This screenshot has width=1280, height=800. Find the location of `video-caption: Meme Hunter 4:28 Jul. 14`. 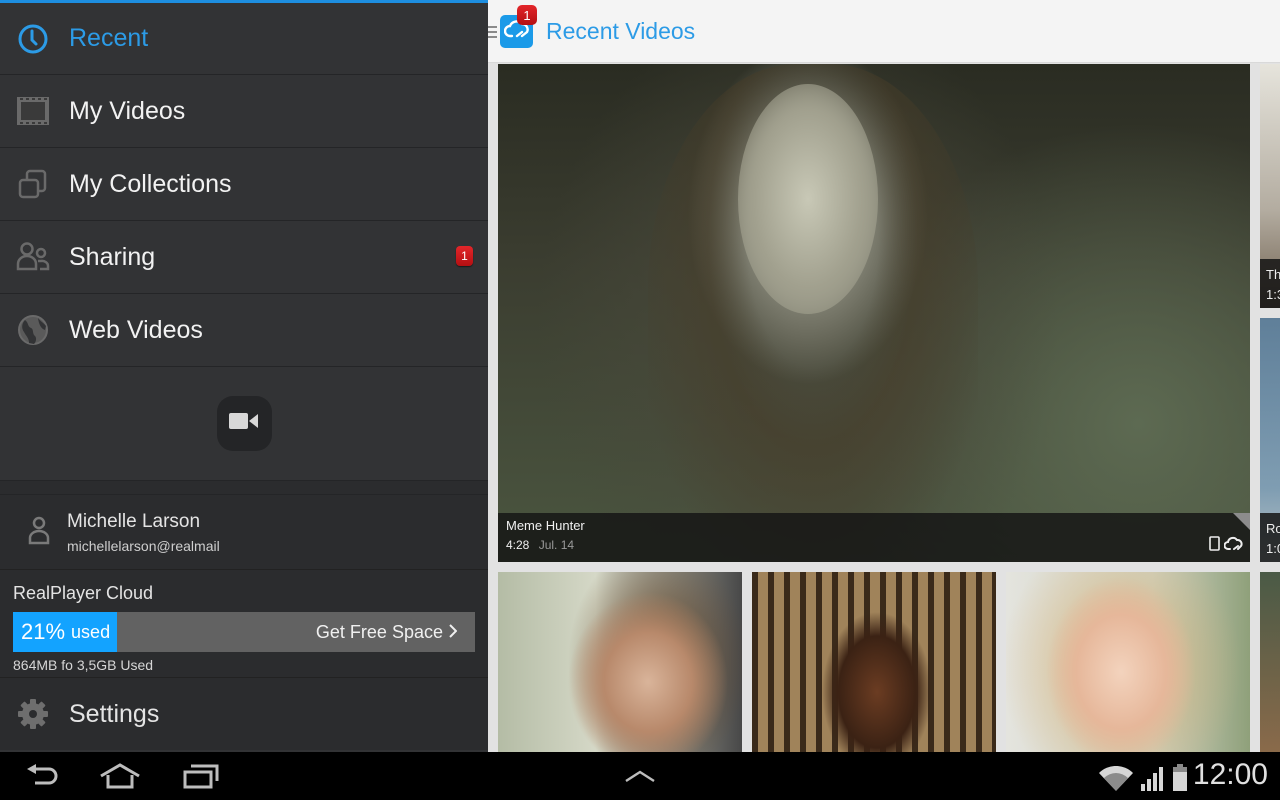

video-caption: Meme Hunter 4:28 Jul. 14 is located at coordinates (874, 537).